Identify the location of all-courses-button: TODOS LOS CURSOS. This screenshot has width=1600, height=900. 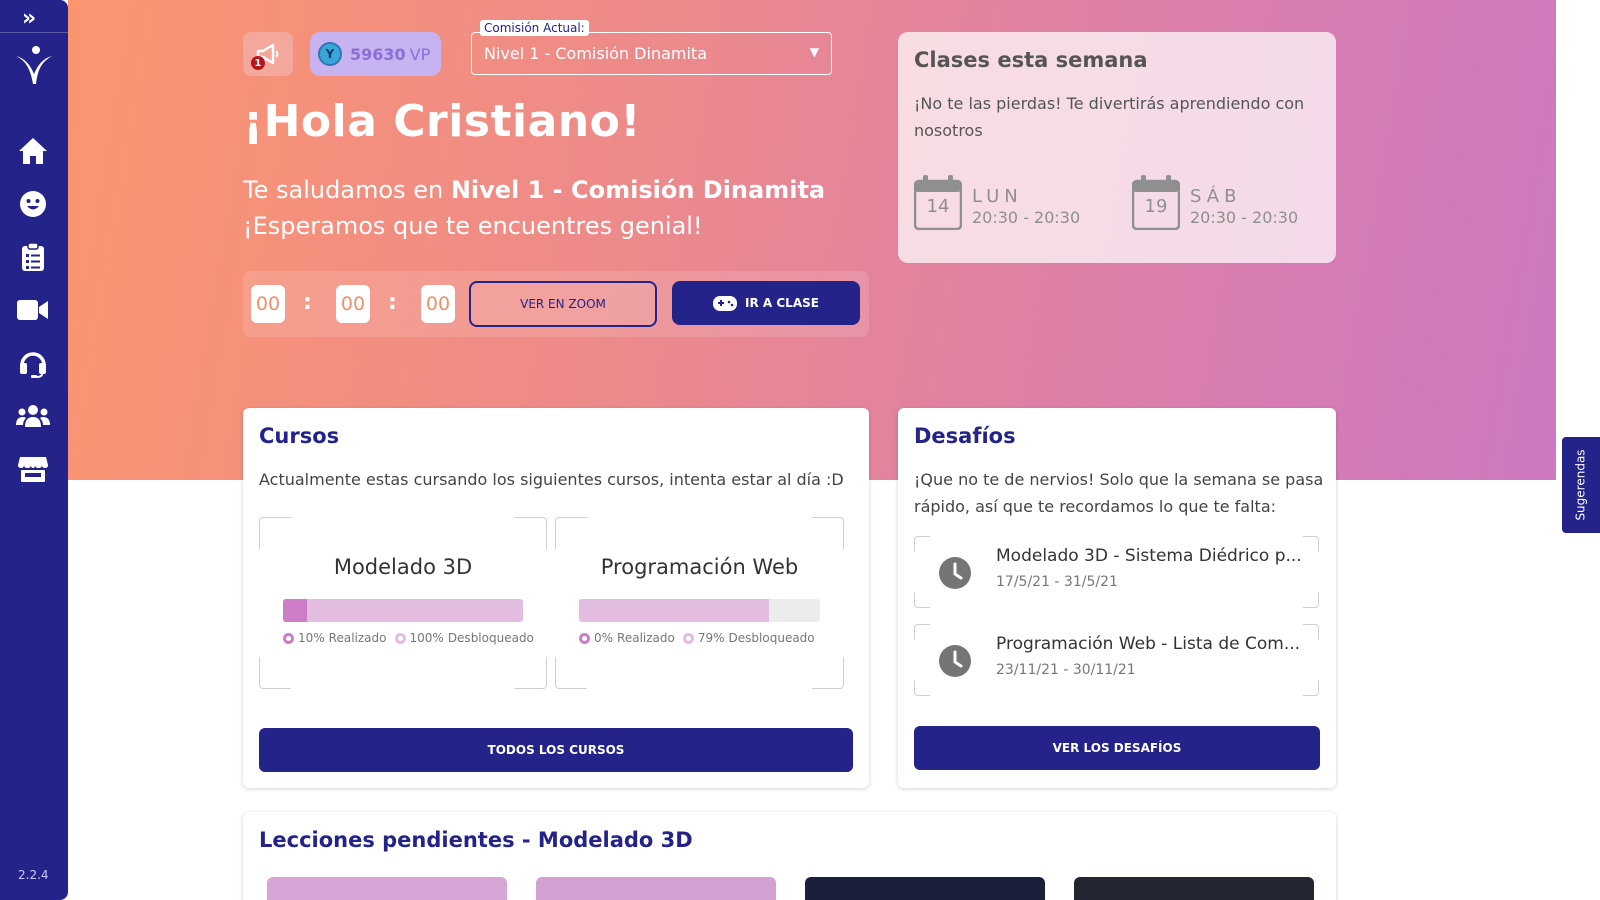
(556, 750).